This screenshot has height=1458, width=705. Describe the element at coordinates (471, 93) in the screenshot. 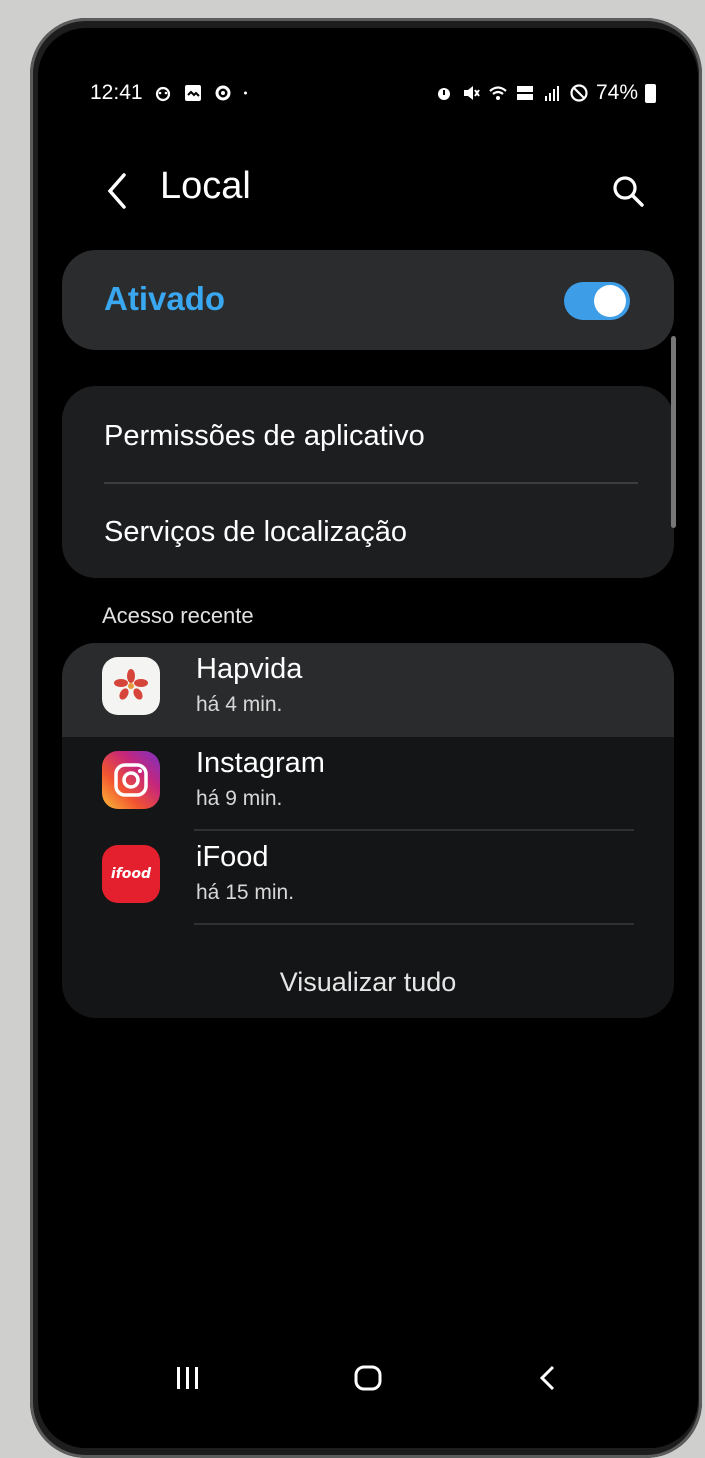

I see `mute-icon` at that location.